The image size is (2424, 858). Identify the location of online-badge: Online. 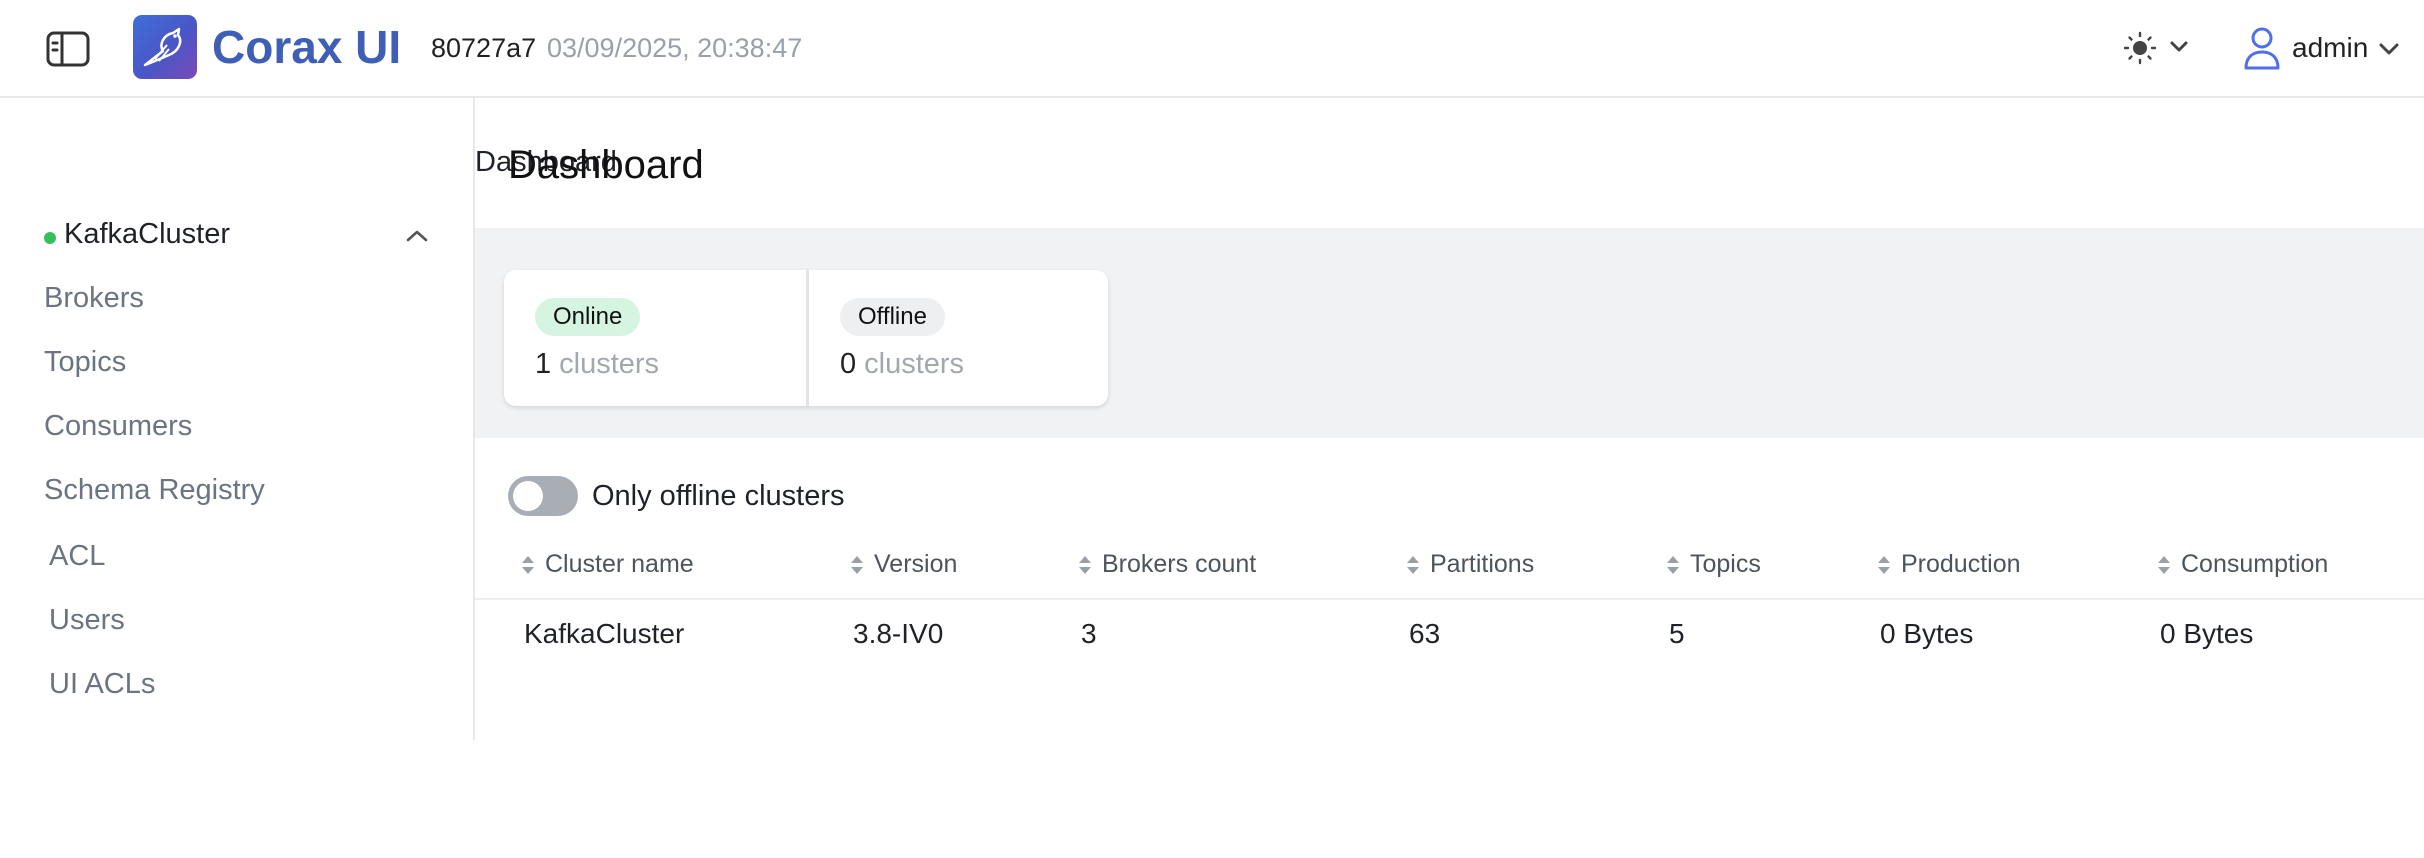
(588, 317).